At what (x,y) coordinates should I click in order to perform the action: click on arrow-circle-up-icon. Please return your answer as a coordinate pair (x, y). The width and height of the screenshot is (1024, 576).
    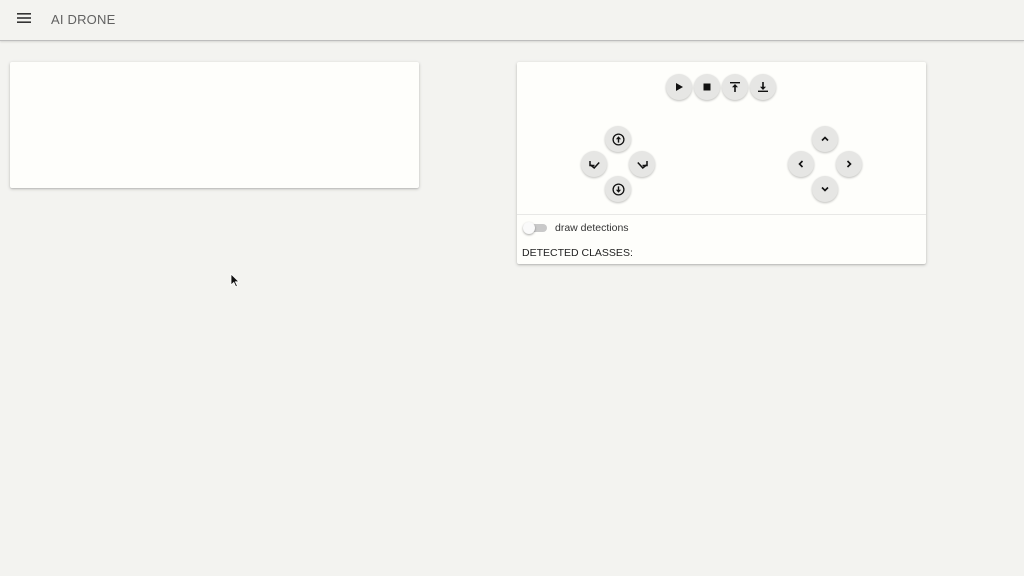
    Looking at the image, I should click on (618, 139).